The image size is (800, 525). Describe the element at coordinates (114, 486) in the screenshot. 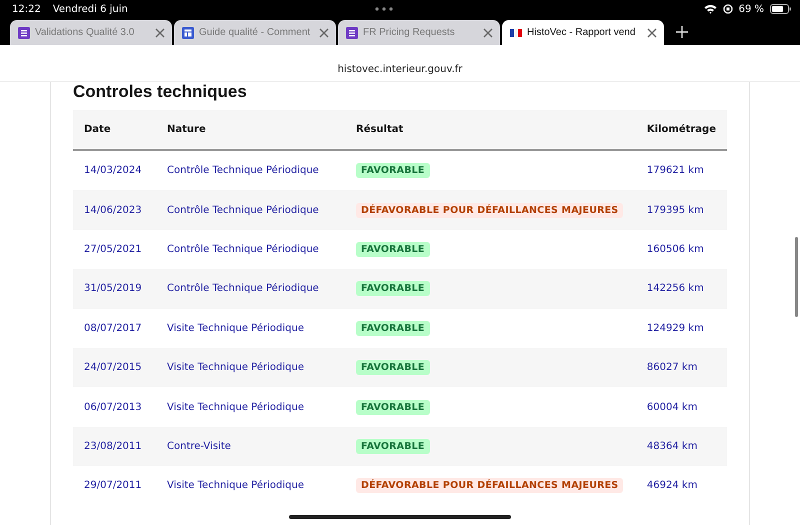

I see `table-cell: 29/07/2011` at that location.